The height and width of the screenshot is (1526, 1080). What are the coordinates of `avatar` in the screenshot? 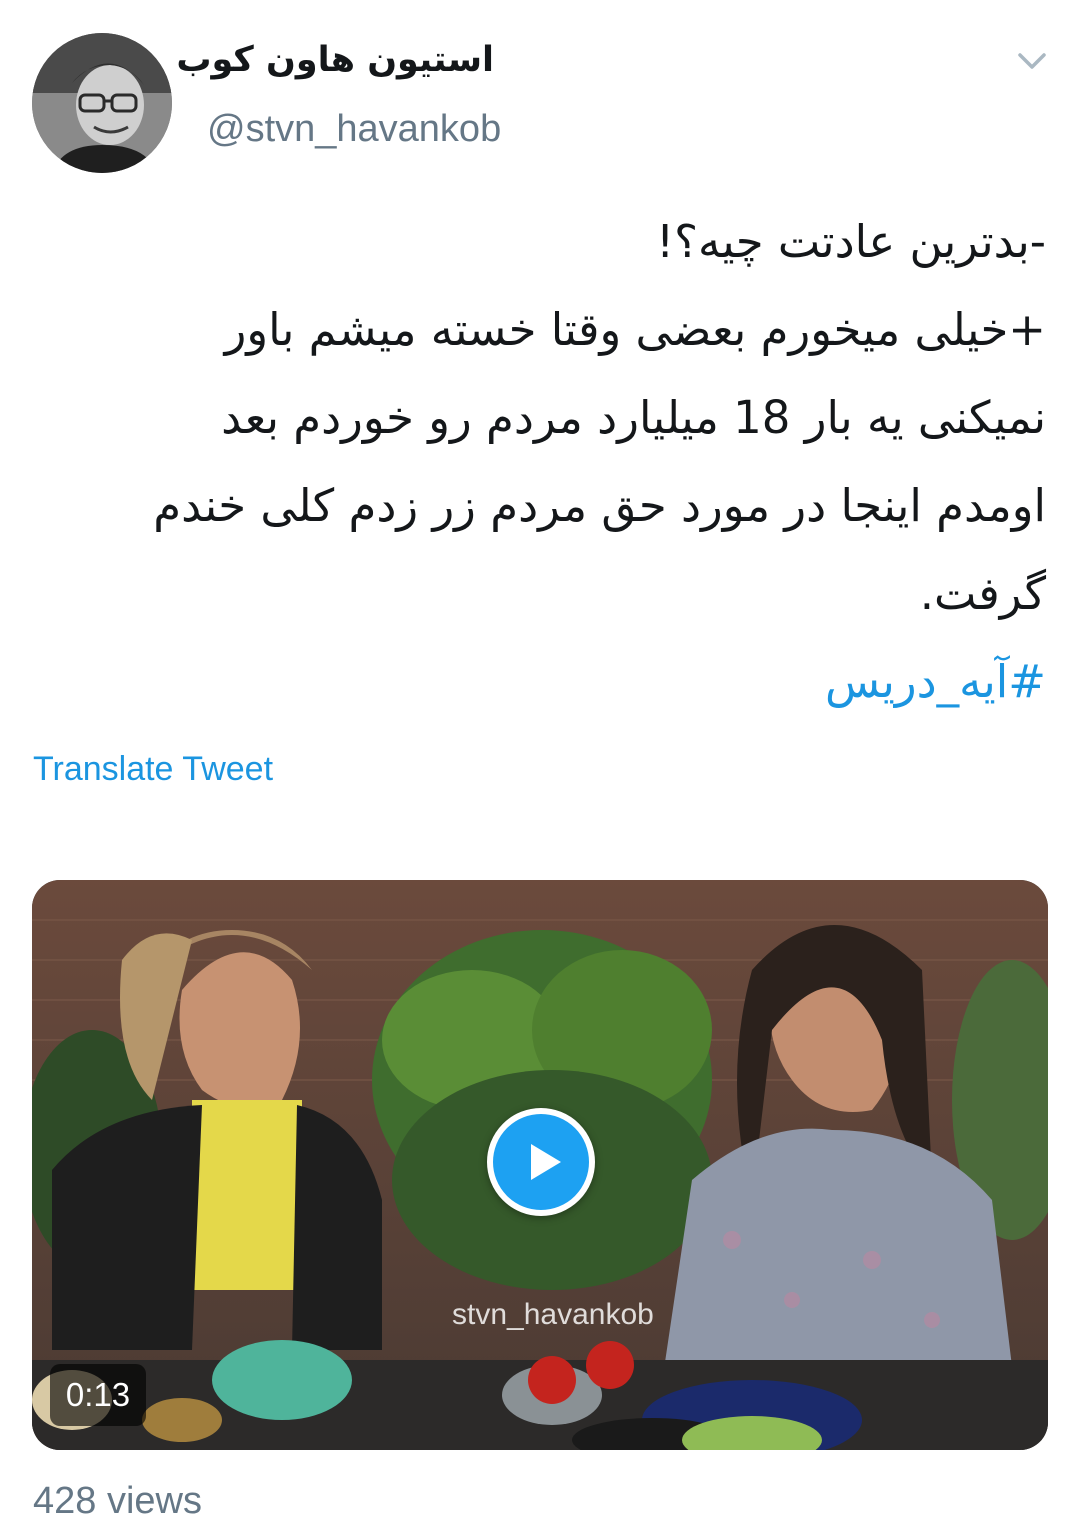 It's located at (102, 103).